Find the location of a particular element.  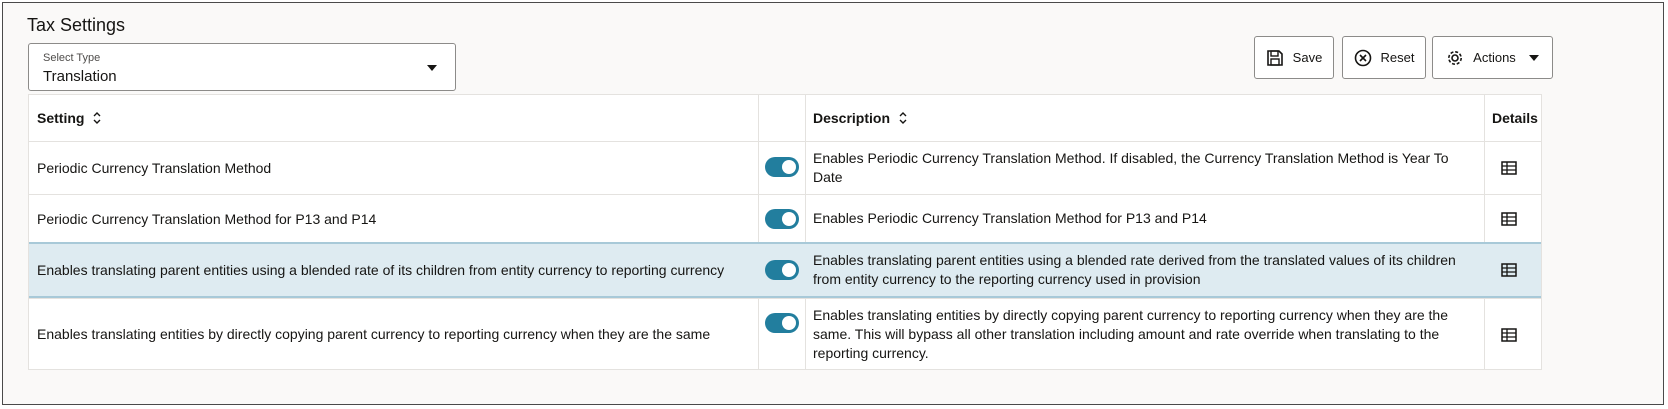

reset-button-label: Reset is located at coordinates (1397, 57).